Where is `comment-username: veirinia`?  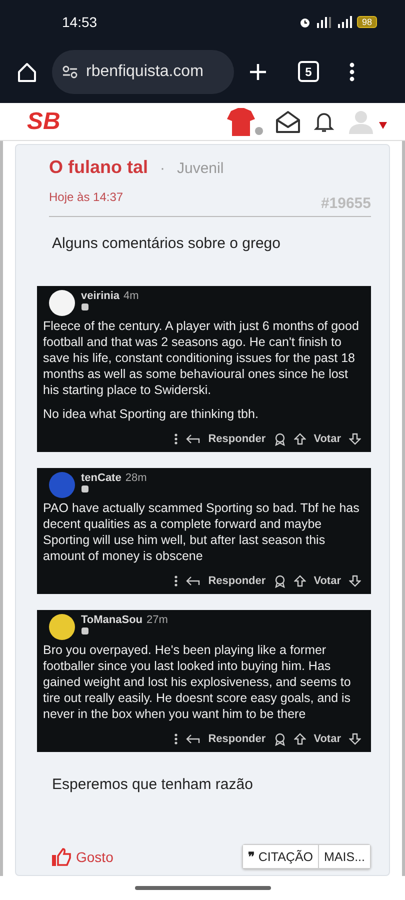 comment-username: veirinia is located at coordinates (100, 296).